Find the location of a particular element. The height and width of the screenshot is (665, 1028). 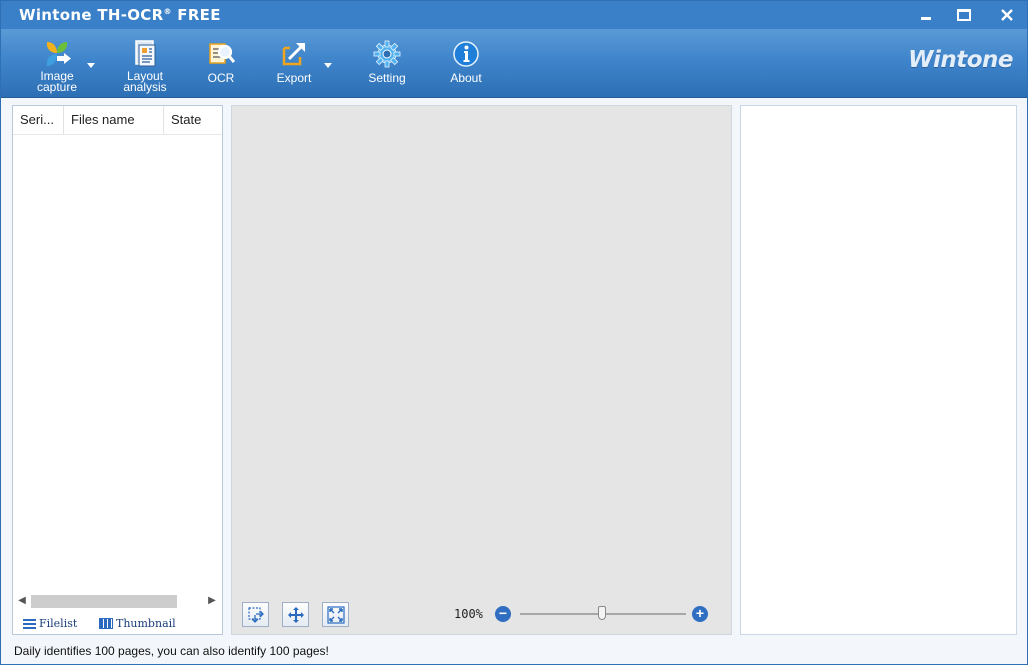

wintone-logo: Wintone is located at coordinates (960, 60).